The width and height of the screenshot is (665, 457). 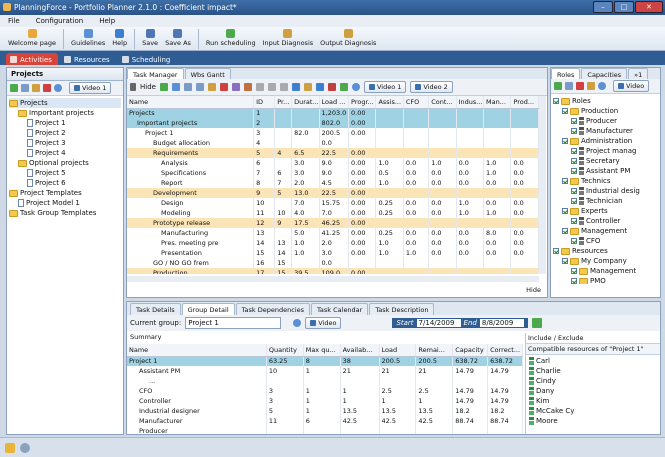 I want to click on collapse-icon, so click(x=133, y=87).